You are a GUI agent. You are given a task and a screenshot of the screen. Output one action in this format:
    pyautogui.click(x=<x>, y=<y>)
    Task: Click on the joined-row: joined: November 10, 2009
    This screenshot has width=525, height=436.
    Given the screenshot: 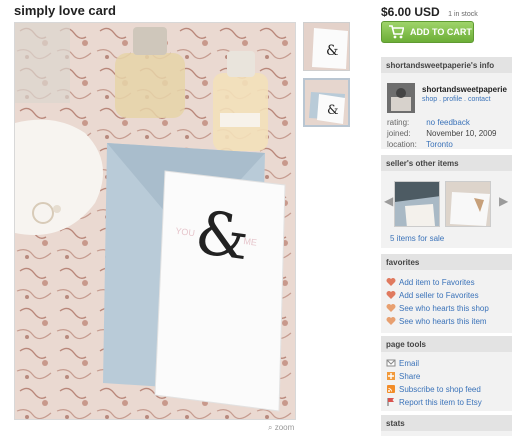 What is the action you would take?
    pyautogui.click(x=442, y=133)
    